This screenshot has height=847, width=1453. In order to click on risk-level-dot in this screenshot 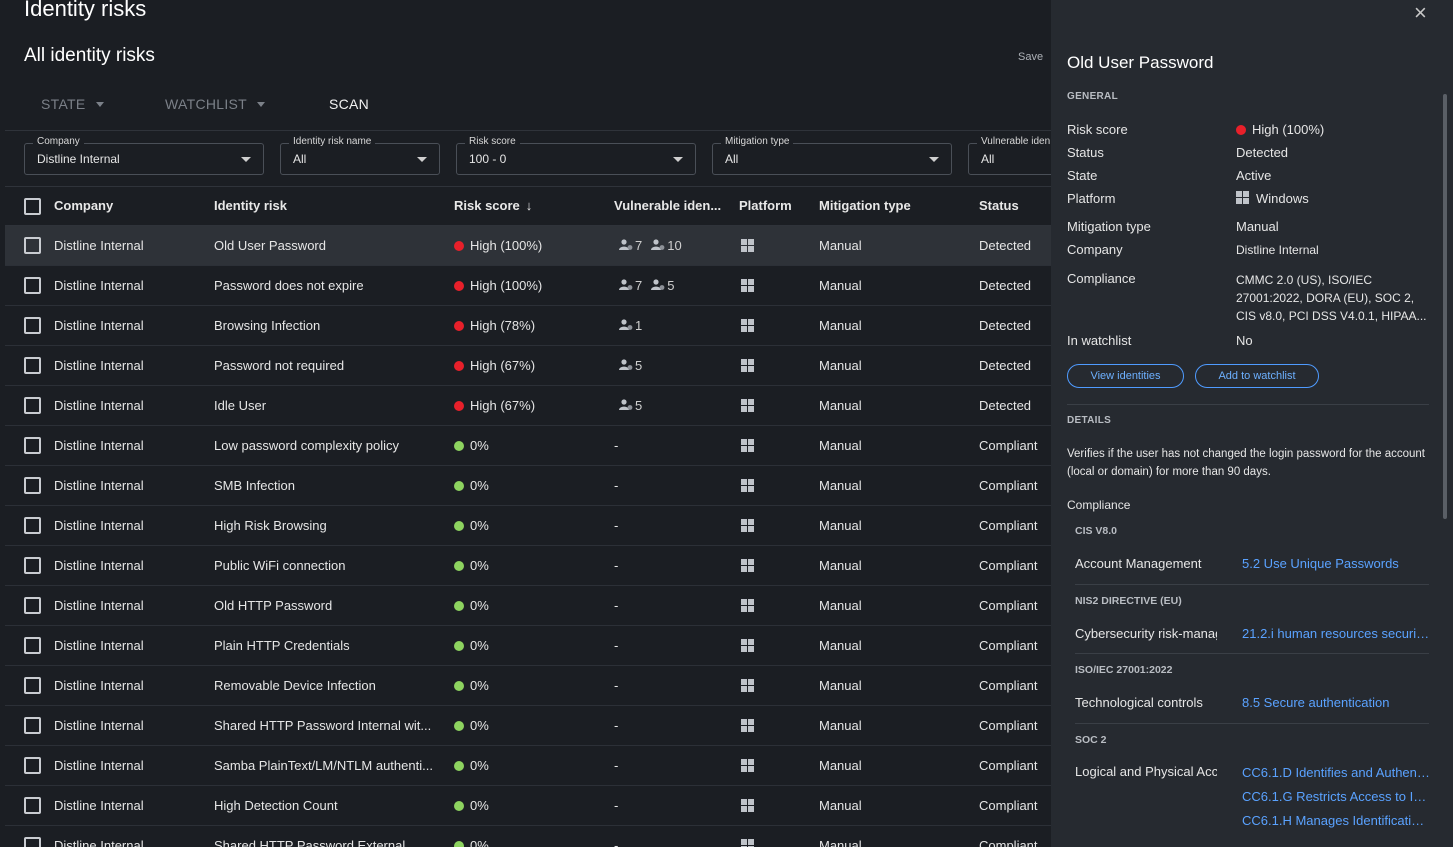, I will do `click(459, 326)`.